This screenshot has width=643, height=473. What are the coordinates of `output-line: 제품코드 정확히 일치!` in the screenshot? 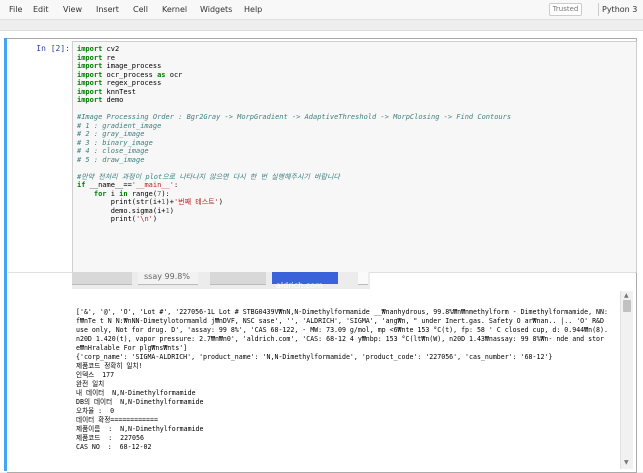 It's located at (109, 366).